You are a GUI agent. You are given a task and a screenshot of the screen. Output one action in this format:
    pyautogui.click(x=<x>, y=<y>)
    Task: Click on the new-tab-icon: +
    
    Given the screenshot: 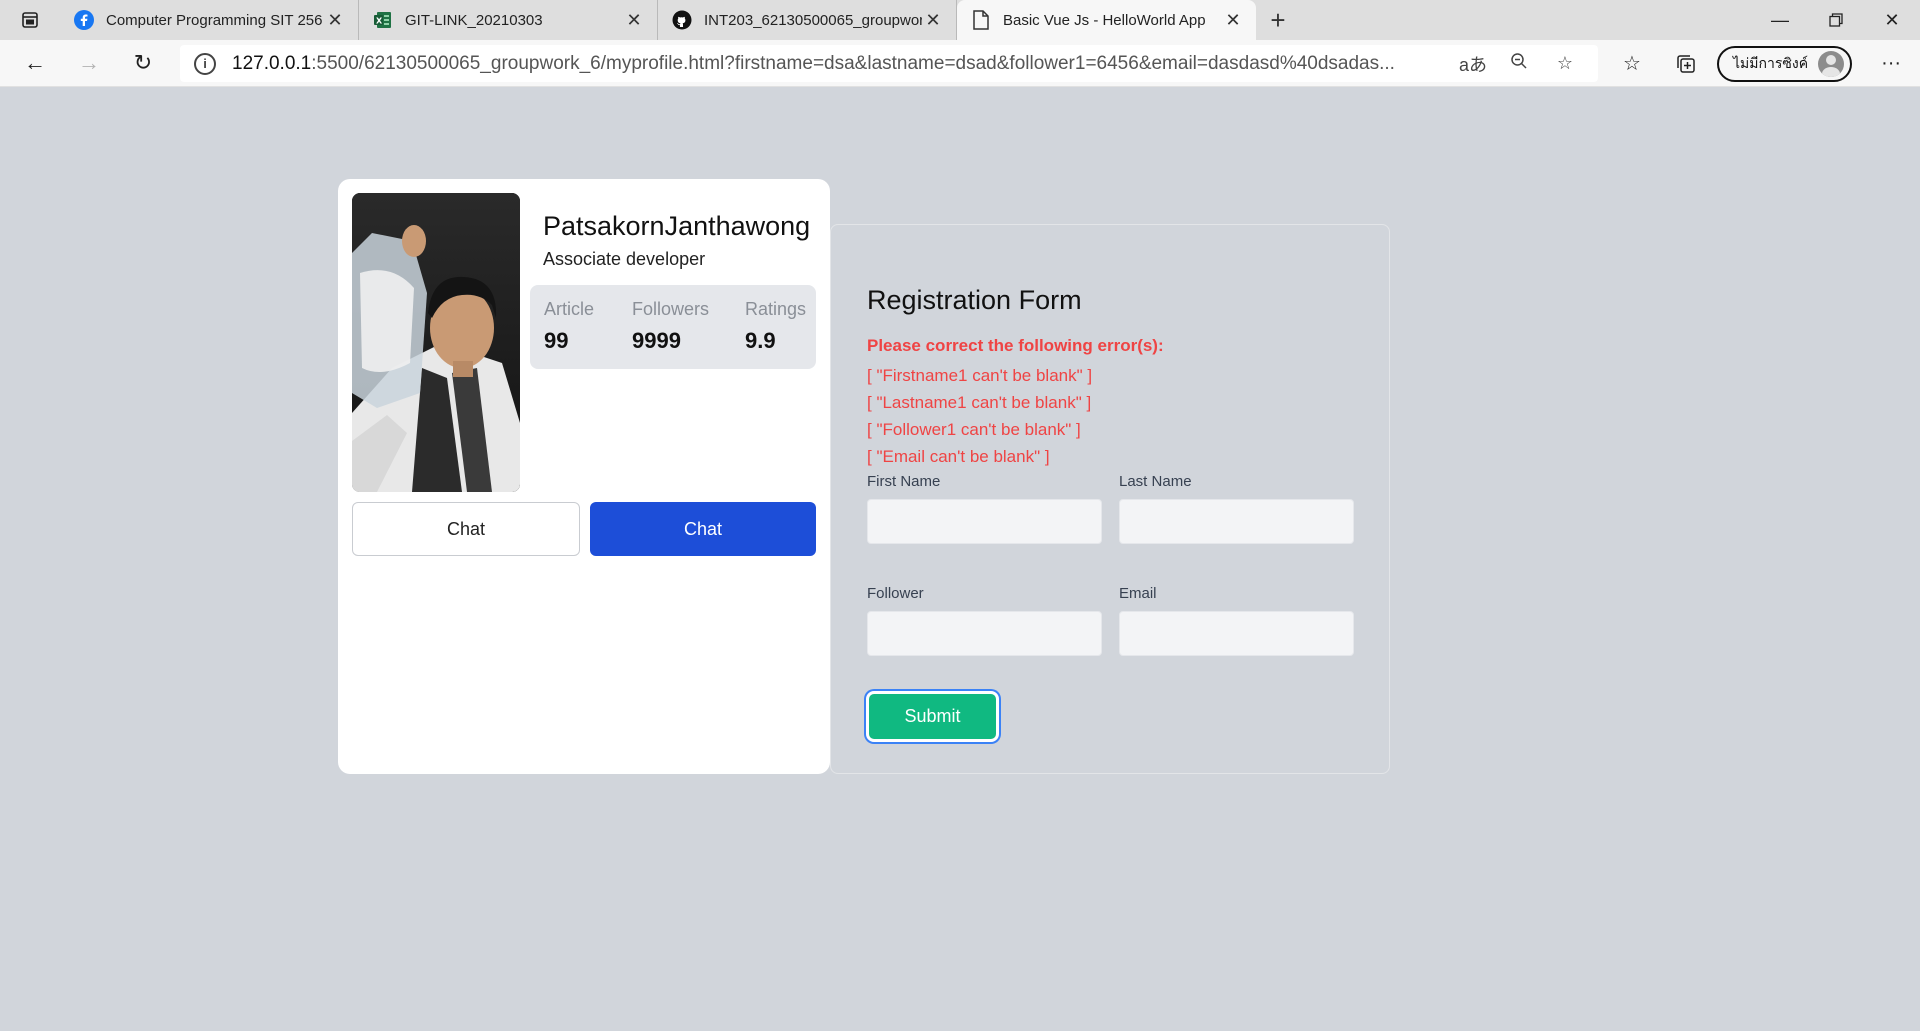 What is the action you would take?
    pyautogui.click(x=1278, y=20)
    